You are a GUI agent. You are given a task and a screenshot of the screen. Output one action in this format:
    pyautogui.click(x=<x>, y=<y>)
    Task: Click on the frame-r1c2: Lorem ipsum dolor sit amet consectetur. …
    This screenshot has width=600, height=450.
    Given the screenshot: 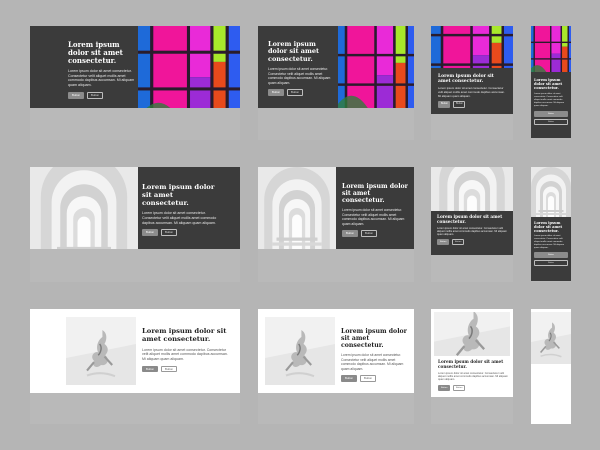 What is the action you would take?
    pyautogui.click(x=336, y=83)
    